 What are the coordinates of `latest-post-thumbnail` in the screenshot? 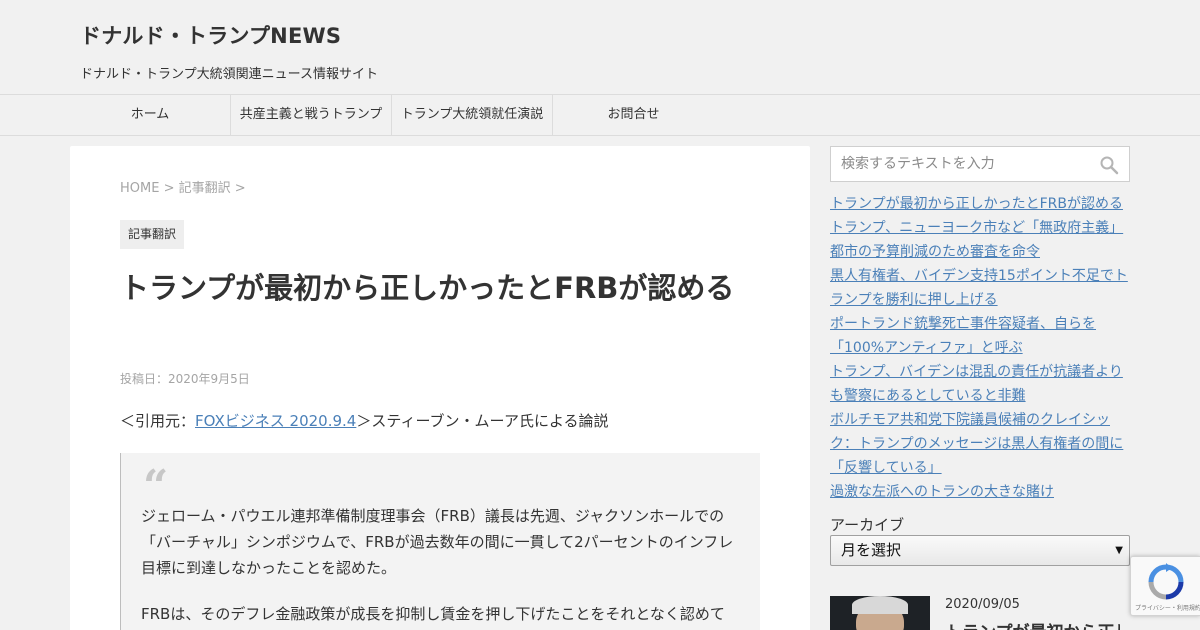 It's located at (880, 613).